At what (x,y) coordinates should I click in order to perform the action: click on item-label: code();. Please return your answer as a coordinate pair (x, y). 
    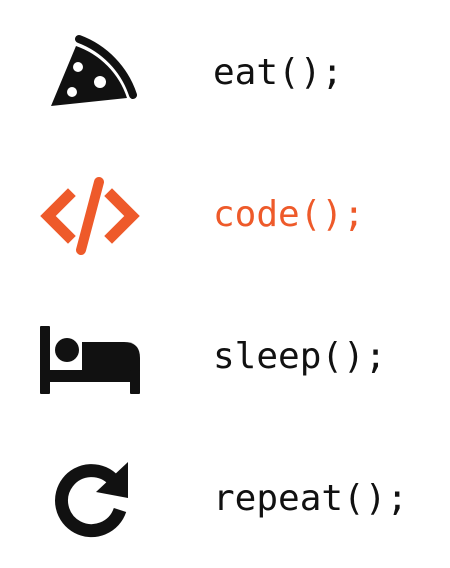
    Looking at the image, I should click on (289, 214).